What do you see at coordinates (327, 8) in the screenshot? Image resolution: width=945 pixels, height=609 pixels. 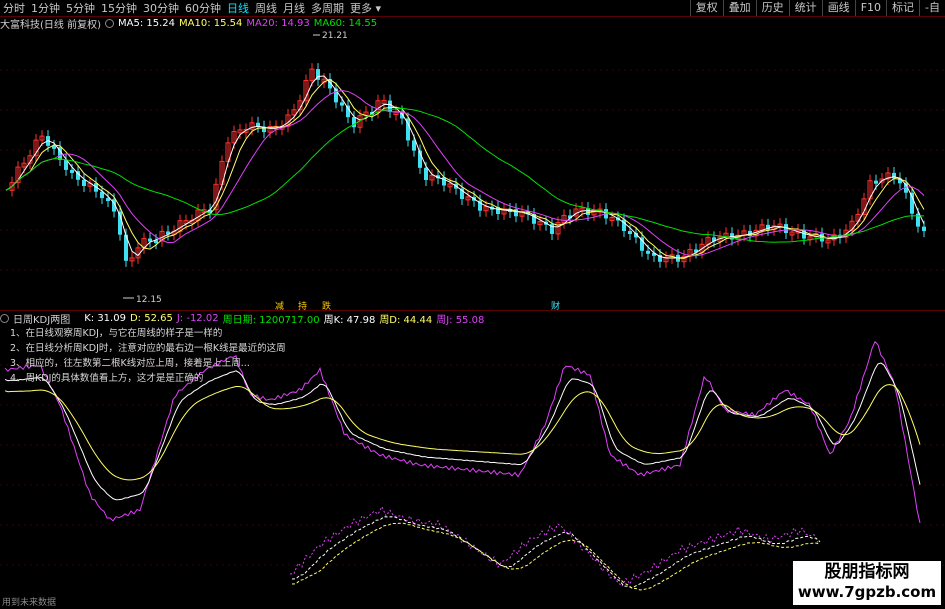 I see `period-tab-multi: 多周期` at bounding box center [327, 8].